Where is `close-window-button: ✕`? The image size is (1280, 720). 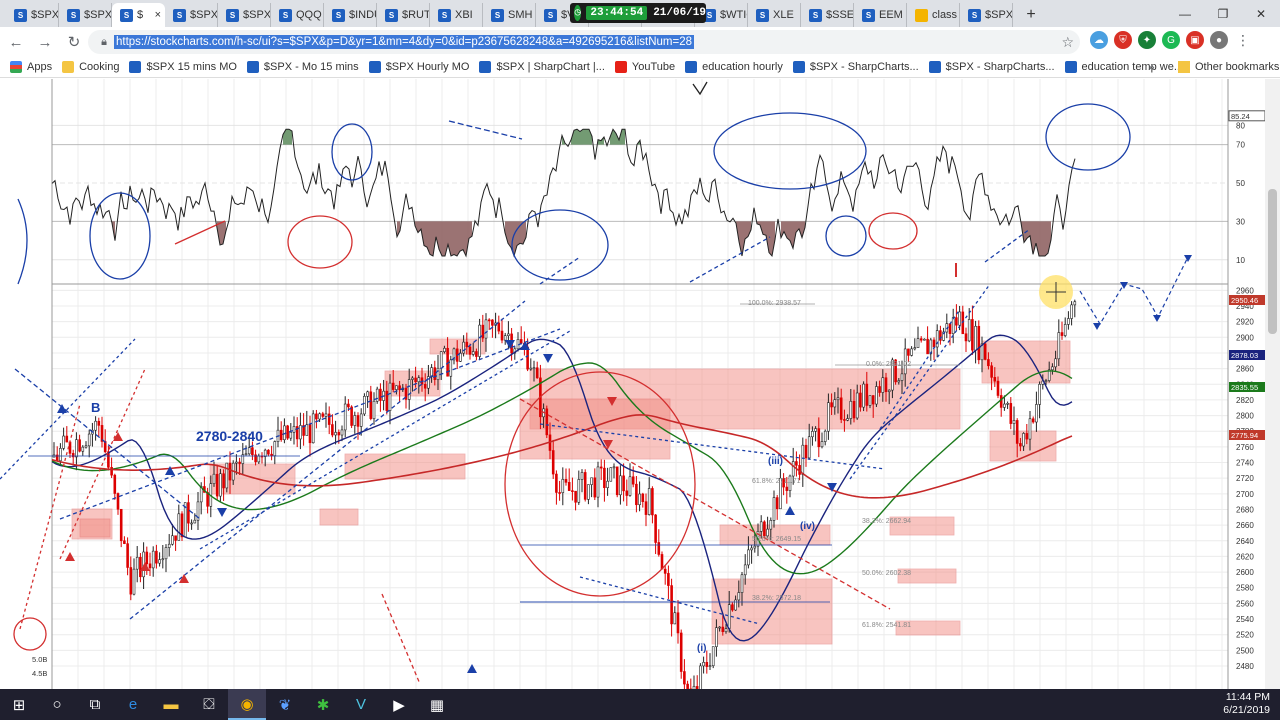 close-window-button: ✕ is located at coordinates (1261, 13).